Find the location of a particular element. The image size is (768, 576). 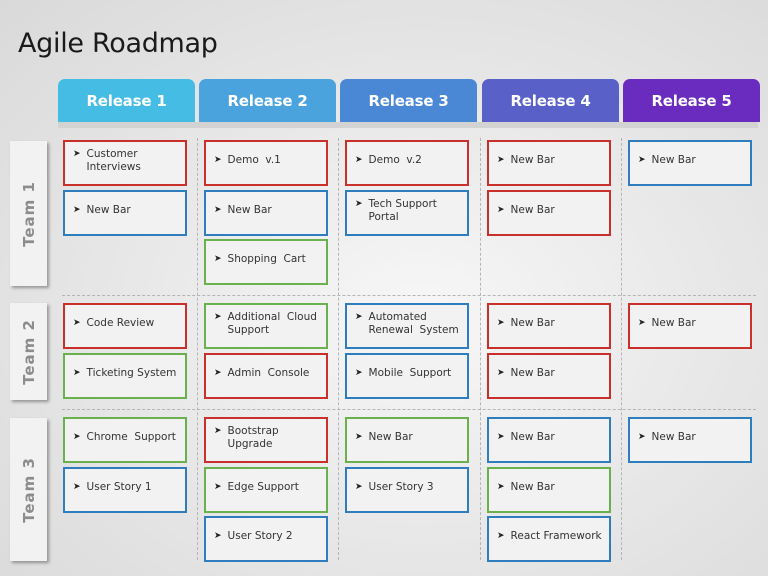

team-label-text: Team 3 is located at coordinates (28, 489).